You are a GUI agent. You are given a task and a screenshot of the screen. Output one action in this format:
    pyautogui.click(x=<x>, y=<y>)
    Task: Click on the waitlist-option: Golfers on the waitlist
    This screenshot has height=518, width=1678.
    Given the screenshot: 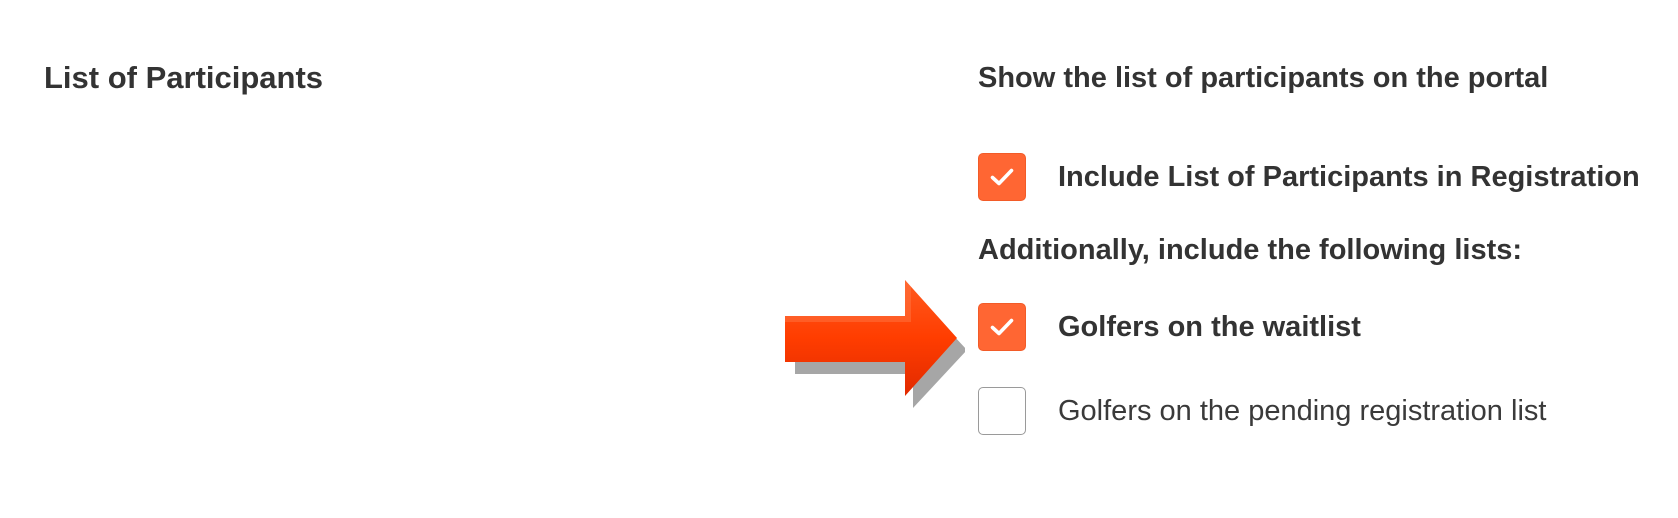 What is the action you would take?
    pyautogui.click(x=1323, y=327)
    